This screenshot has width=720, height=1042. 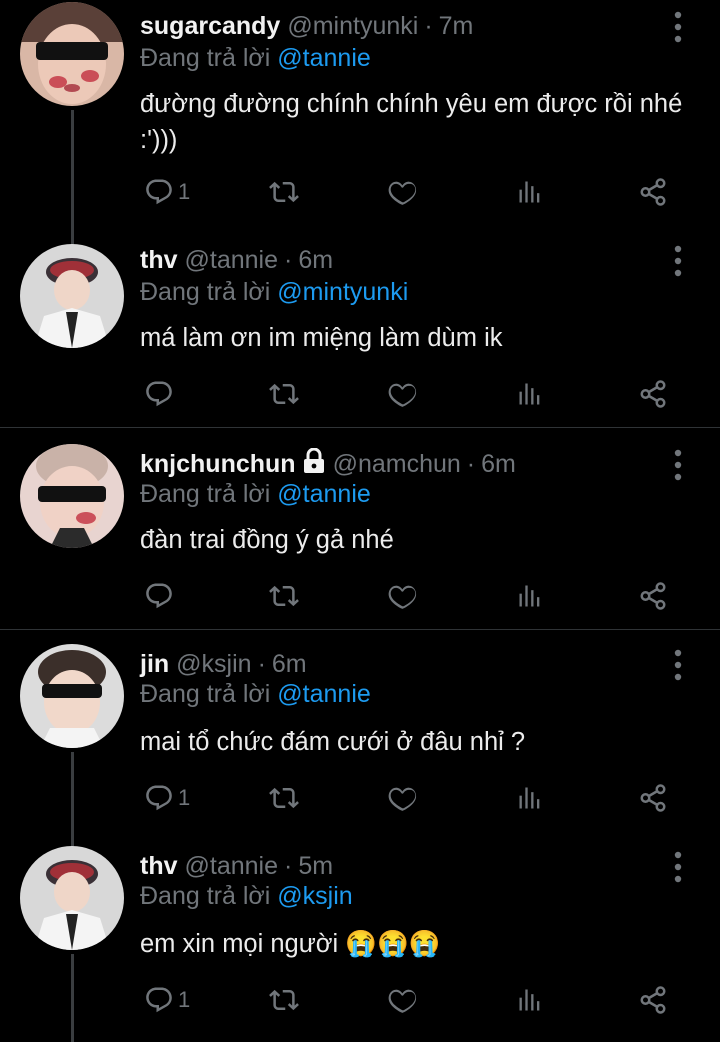 I want to click on display-name: knjchunchun, so click(x=218, y=464).